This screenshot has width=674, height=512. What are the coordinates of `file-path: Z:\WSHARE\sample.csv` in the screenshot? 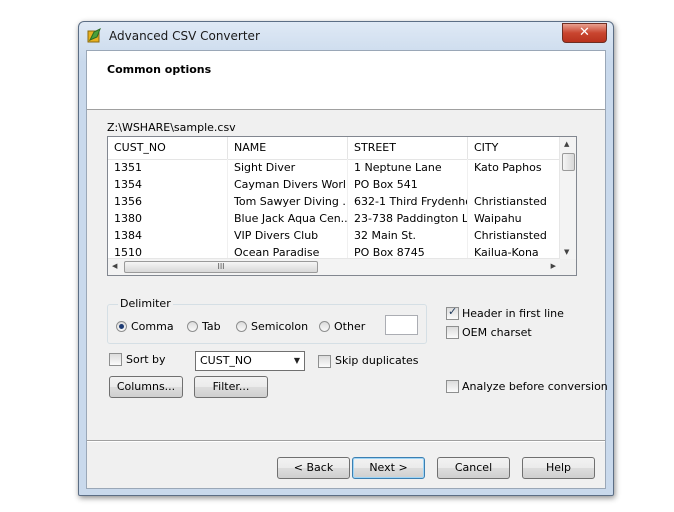 It's located at (171, 127).